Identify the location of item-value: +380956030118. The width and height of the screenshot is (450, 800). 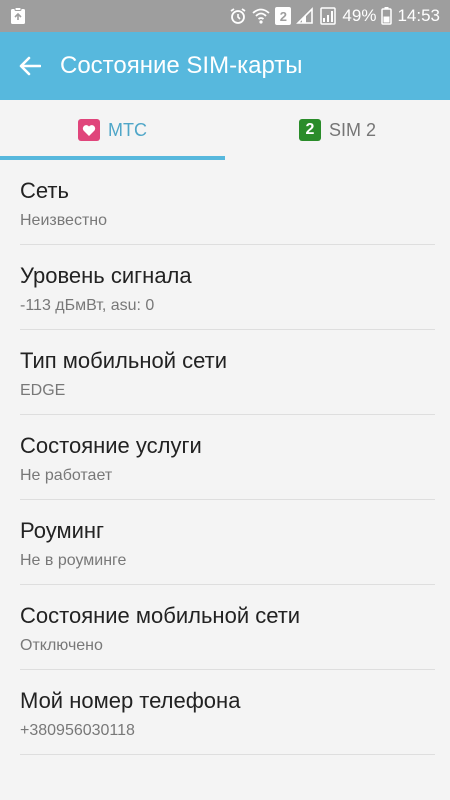
(77, 730).